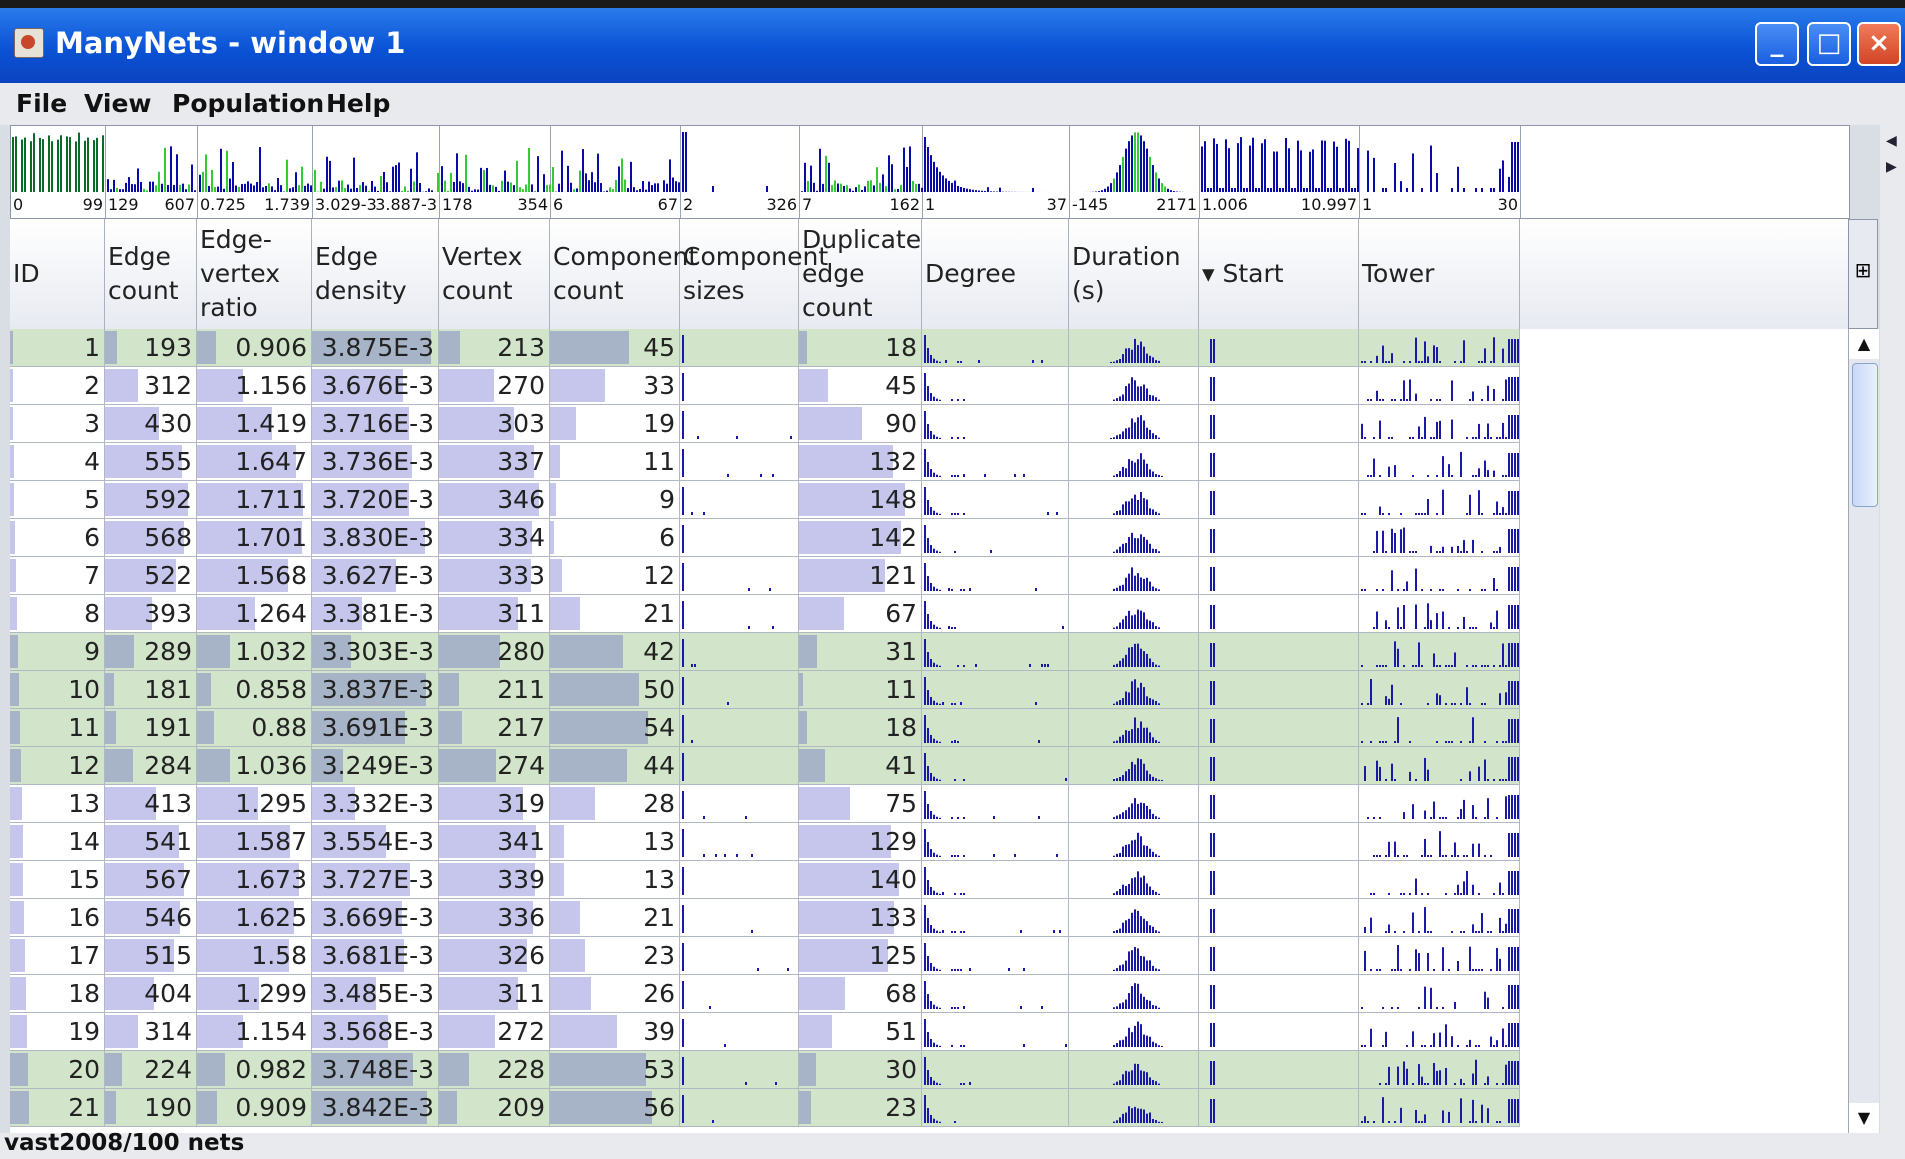 The image size is (1905, 1159). What do you see at coordinates (41, 103) in the screenshot?
I see `menu-file: File` at bounding box center [41, 103].